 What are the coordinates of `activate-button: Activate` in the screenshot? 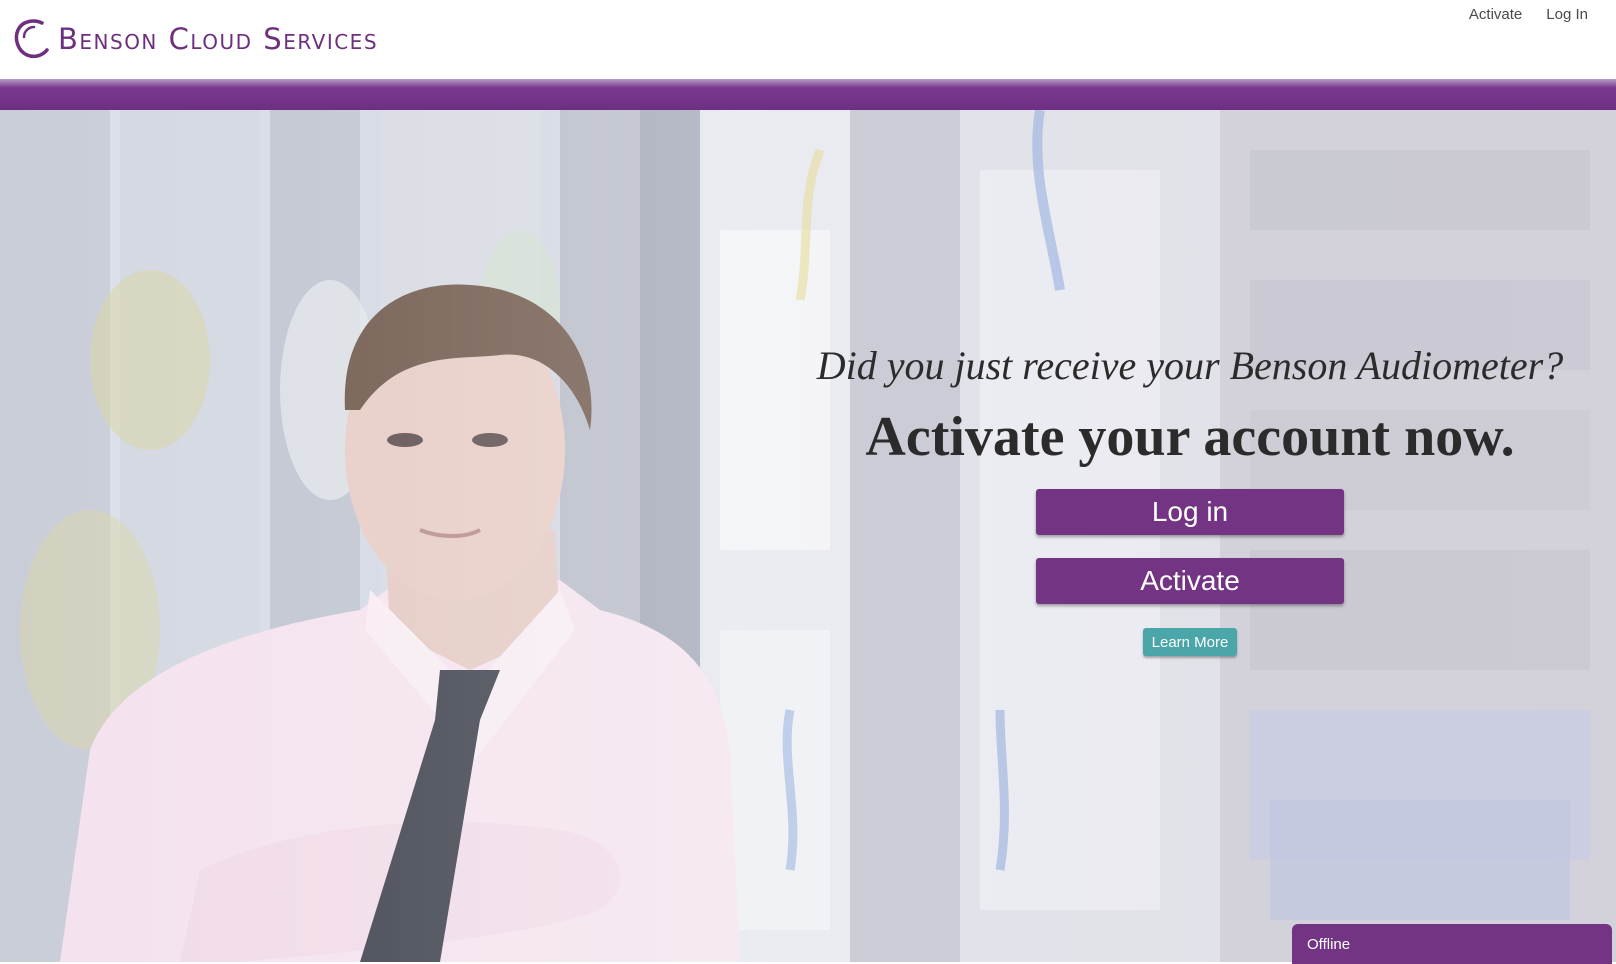 It's located at (1190, 581).